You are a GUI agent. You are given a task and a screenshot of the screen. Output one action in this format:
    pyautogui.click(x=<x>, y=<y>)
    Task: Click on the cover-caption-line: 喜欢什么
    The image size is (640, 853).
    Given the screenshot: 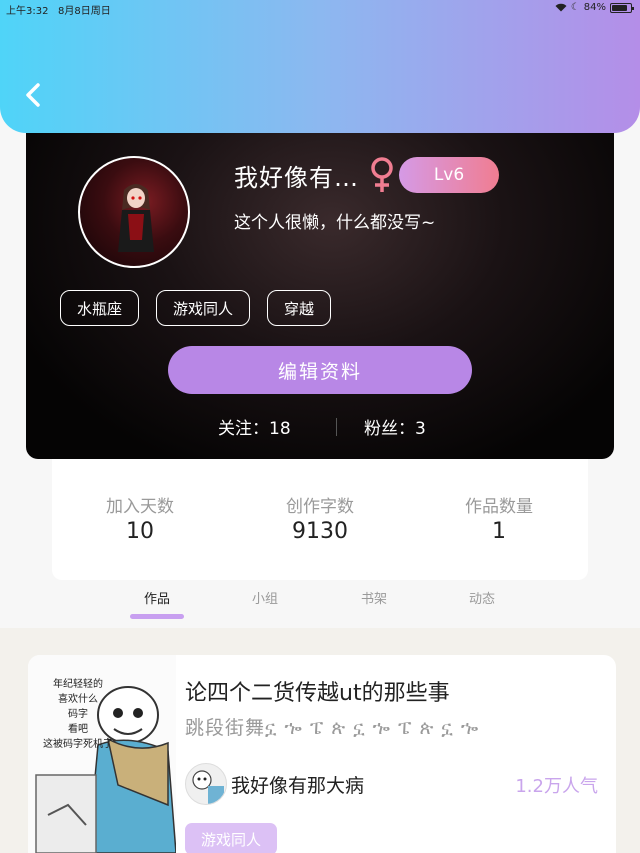 What is the action you would take?
    pyautogui.click(x=78, y=699)
    